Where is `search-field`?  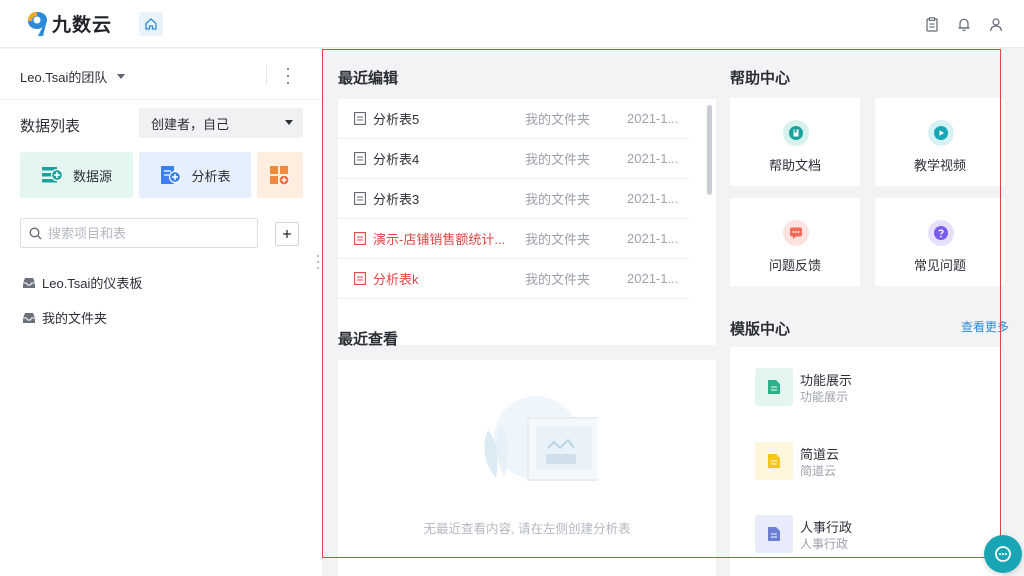
search-field is located at coordinates (139, 233).